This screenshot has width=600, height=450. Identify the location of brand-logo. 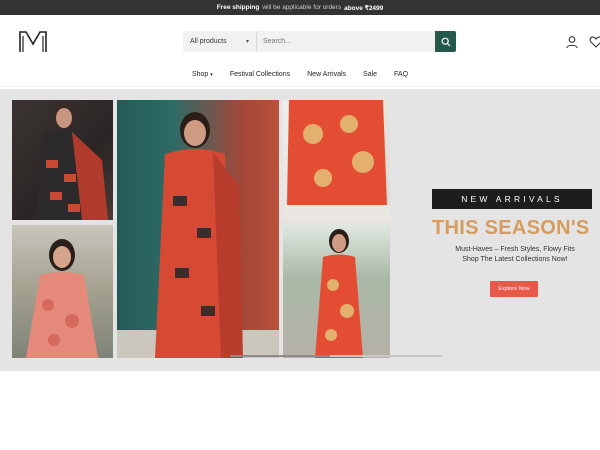
(33, 42).